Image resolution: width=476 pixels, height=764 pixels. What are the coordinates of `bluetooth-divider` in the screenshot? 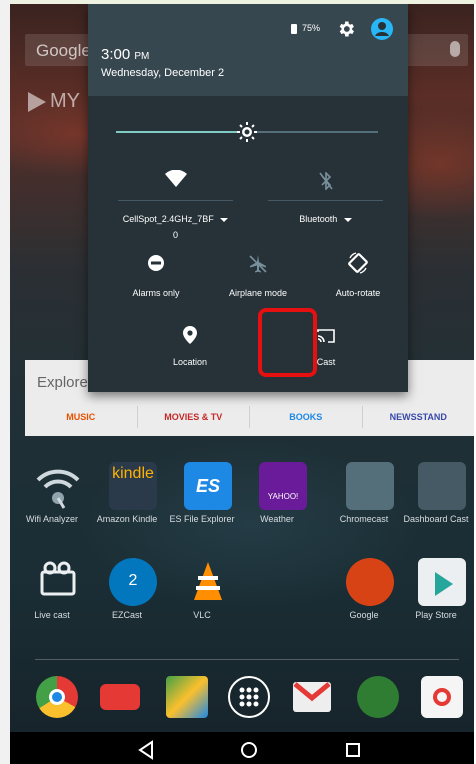 It's located at (325, 200).